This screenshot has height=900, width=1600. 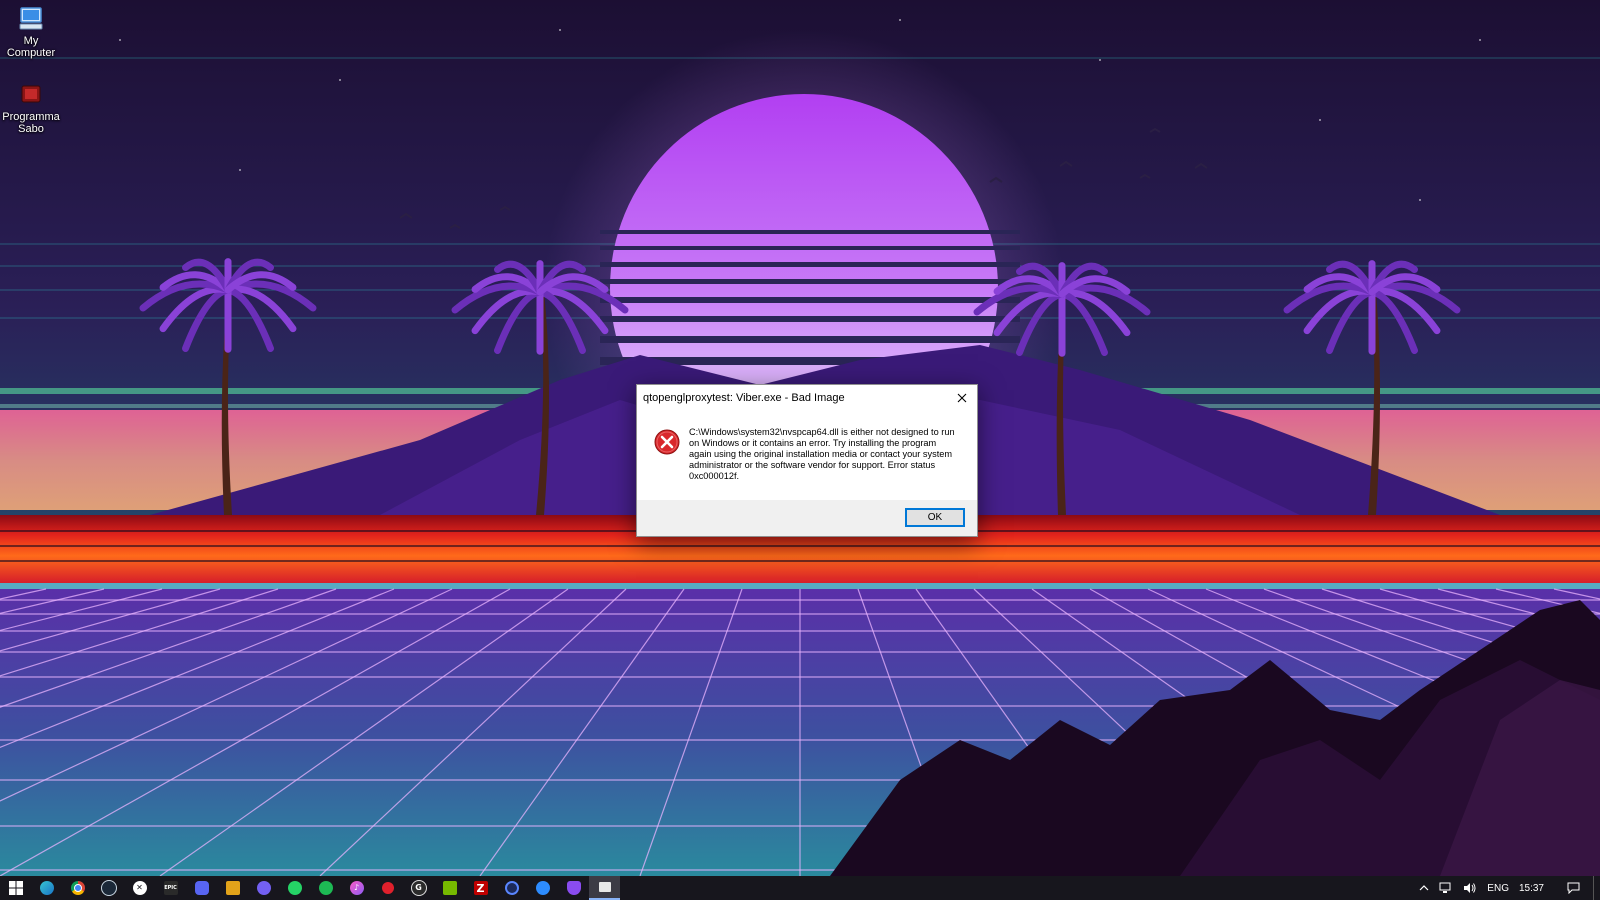 I want to click on desktop-icon-label: My Computer, so click(x=31, y=47).